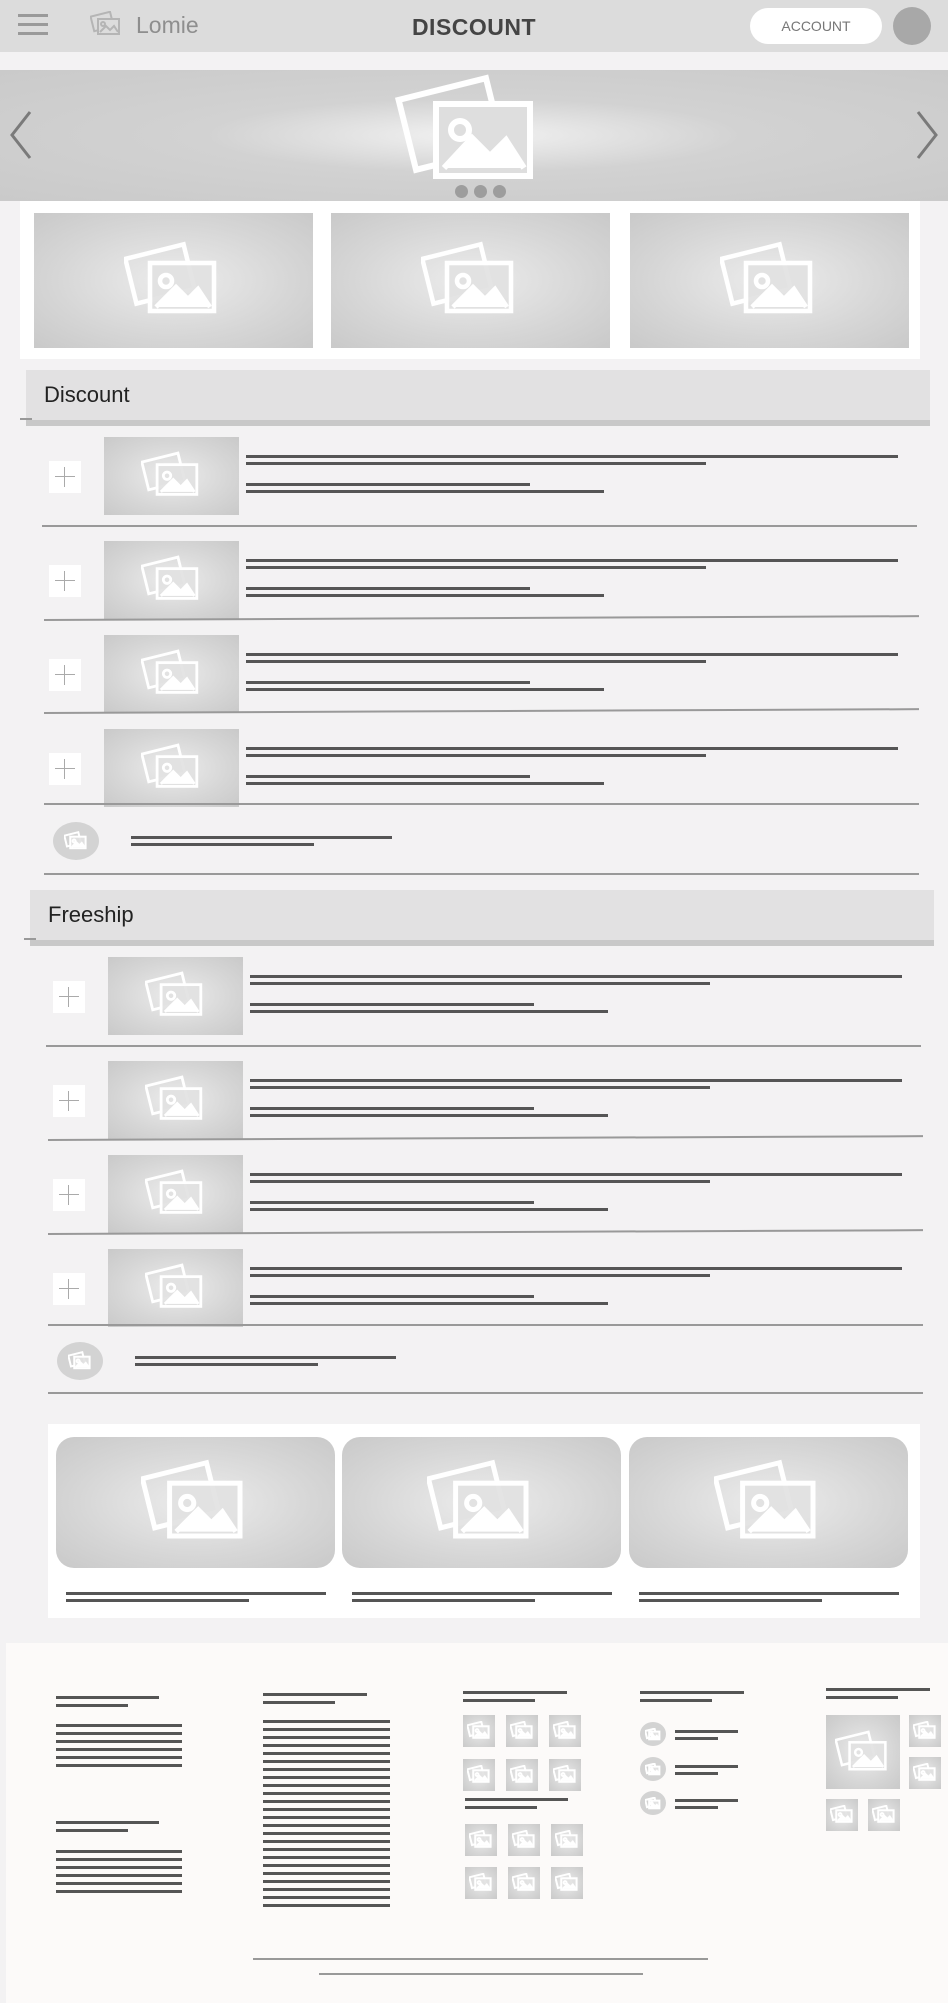  I want to click on chevron-left-icon, so click(21, 135).